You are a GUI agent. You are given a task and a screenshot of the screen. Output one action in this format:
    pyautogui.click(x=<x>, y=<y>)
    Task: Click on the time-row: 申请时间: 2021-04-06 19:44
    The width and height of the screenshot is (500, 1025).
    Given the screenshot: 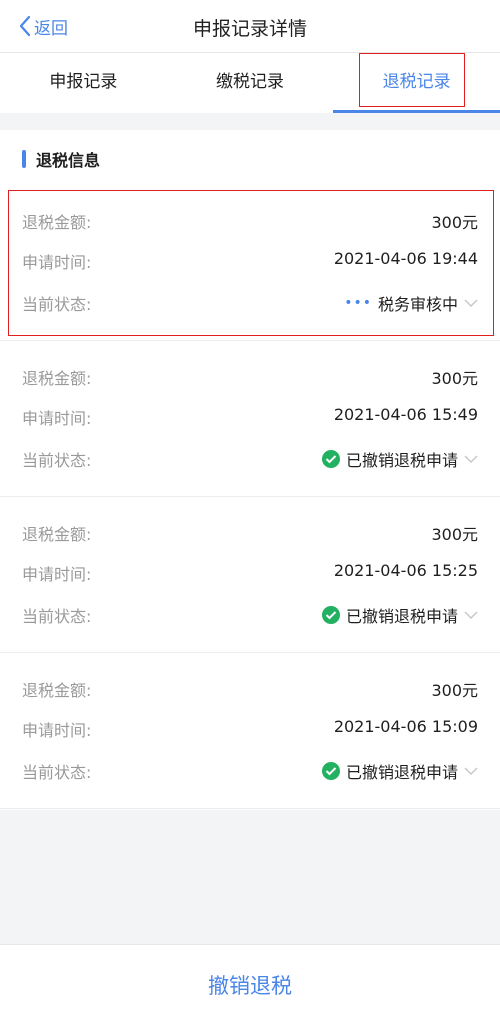 What is the action you would take?
    pyautogui.click(x=250, y=261)
    